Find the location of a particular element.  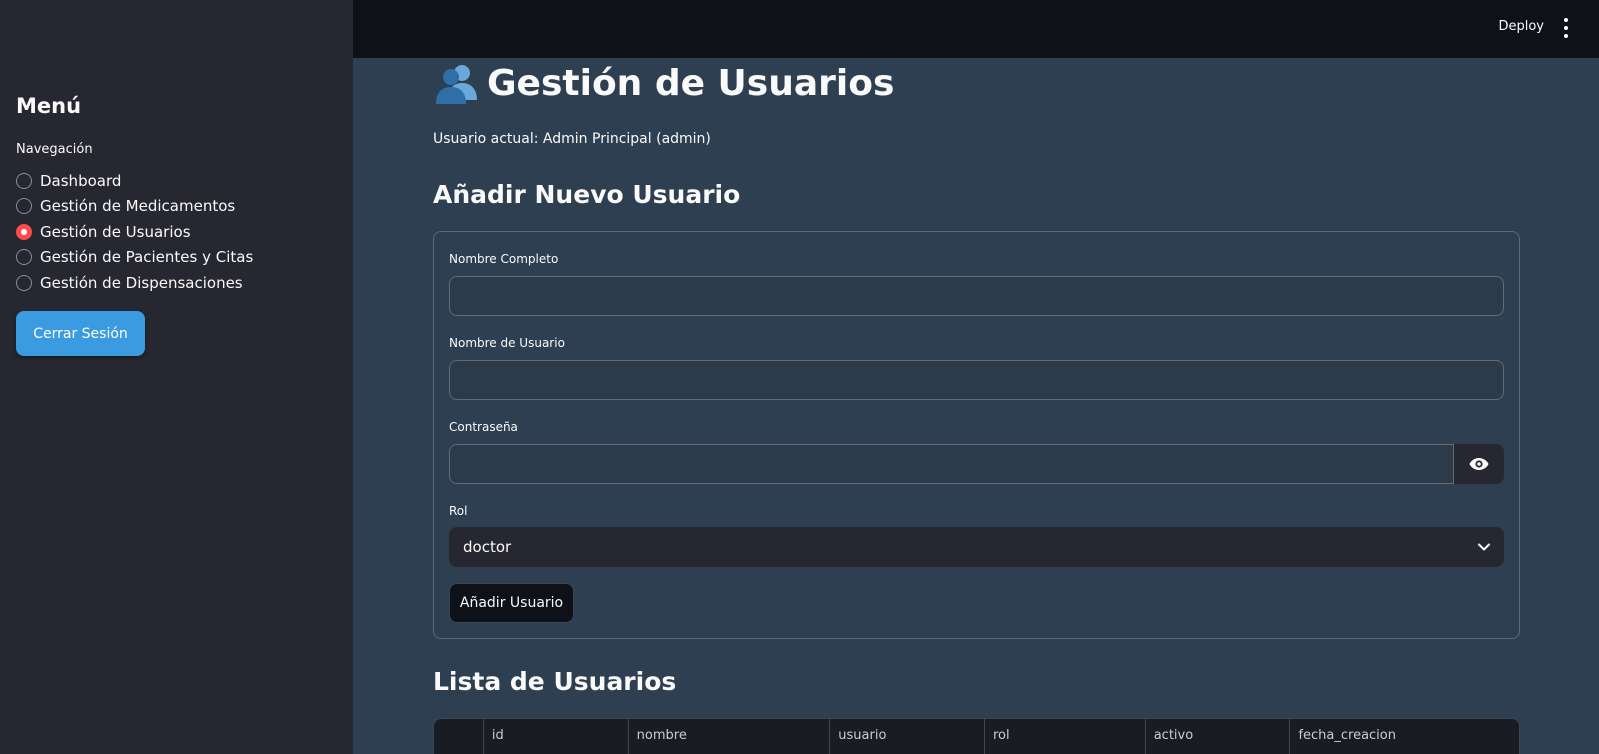

users-icon is located at coordinates (456, 84).